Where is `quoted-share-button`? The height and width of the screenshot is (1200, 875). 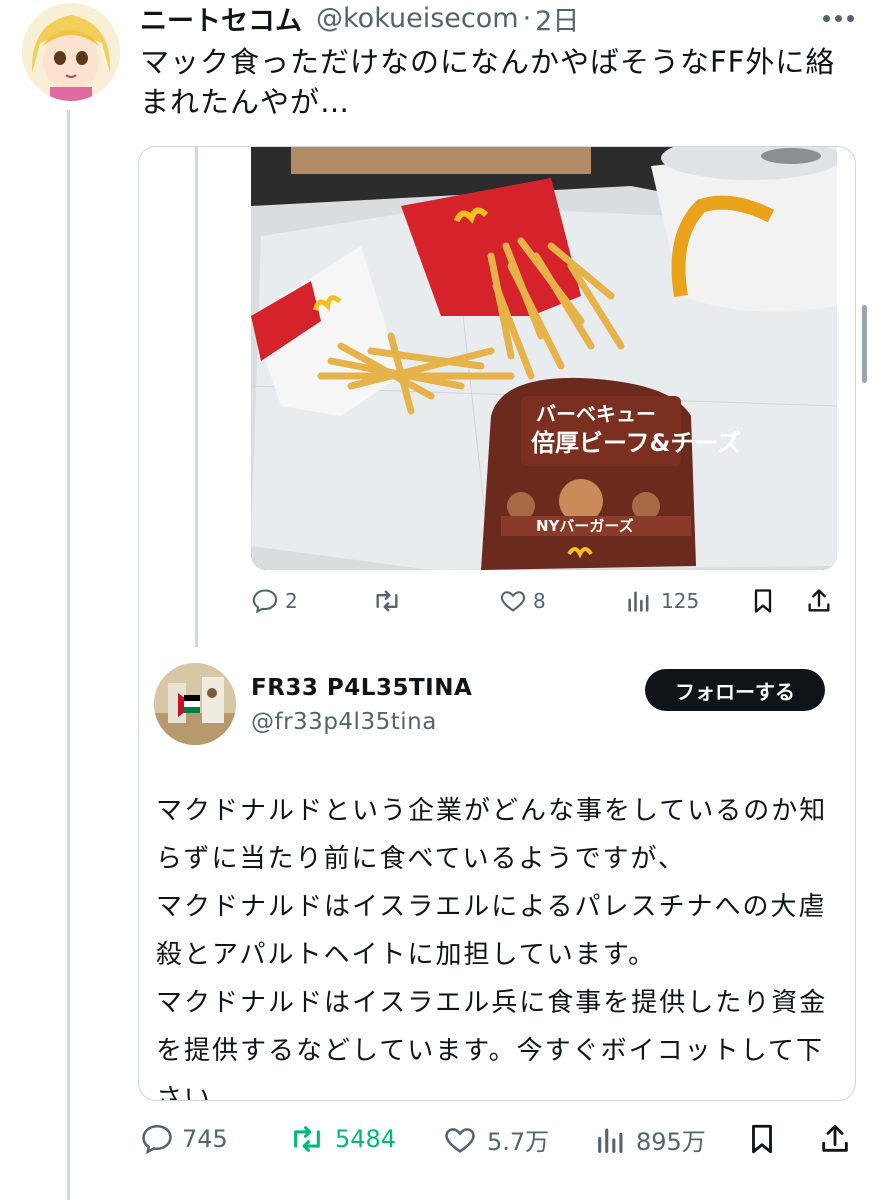
quoted-share-button is located at coordinates (819, 601).